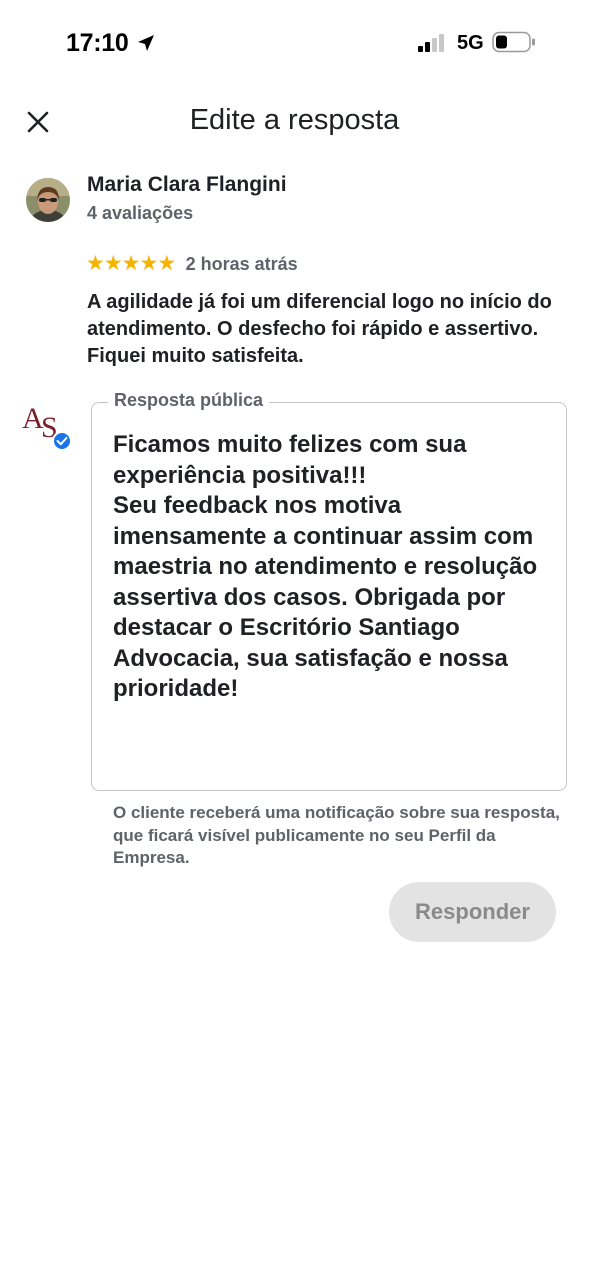 The image size is (589, 1280). Describe the element at coordinates (97, 43) in the screenshot. I see `status-time: 17:10` at that location.